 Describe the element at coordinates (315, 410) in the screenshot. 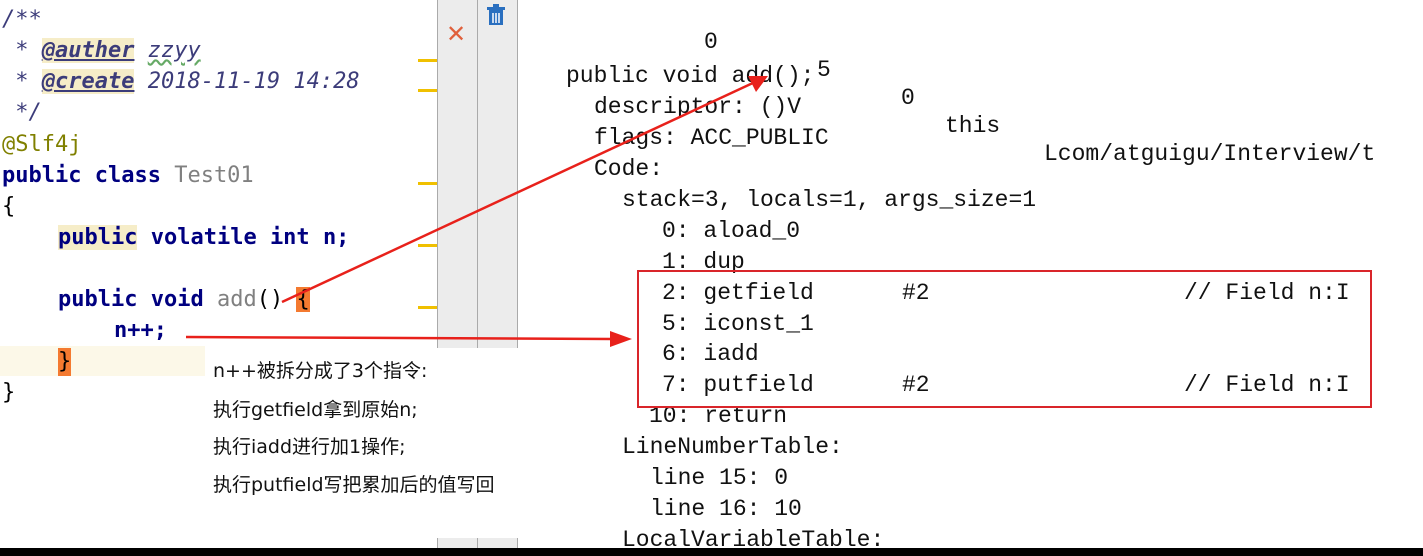

I see `annotation-line: 执行getfield拿到原始n;` at that location.